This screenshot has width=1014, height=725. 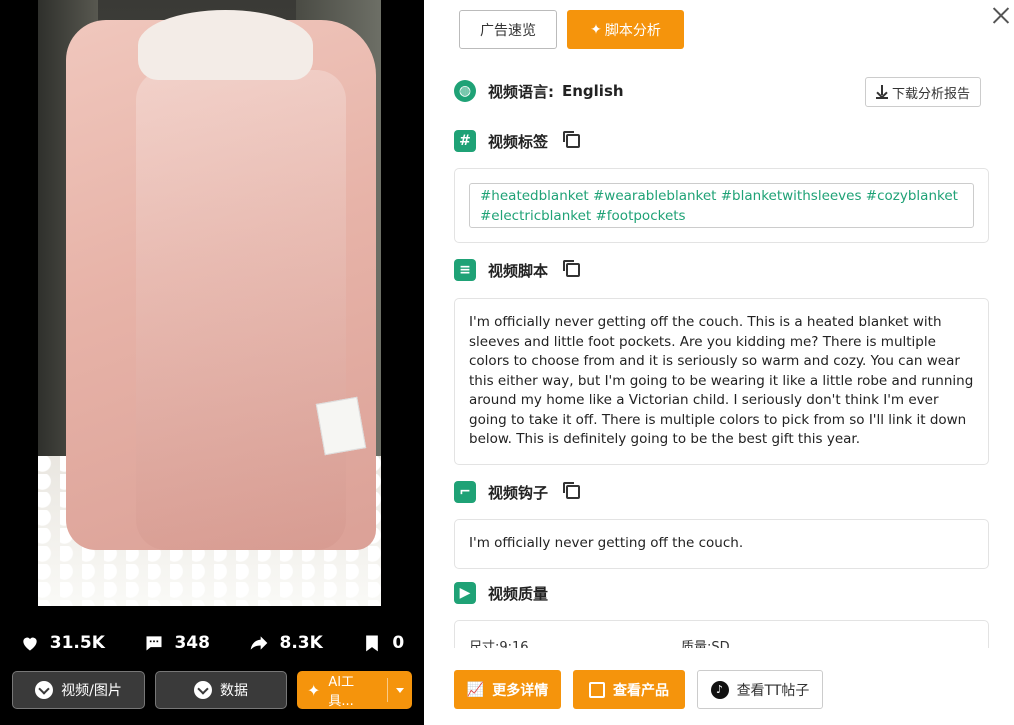 What do you see at coordinates (625, 29) in the screenshot?
I see `tab-script-analysis: ✦ 脚本分析` at bounding box center [625, 29].